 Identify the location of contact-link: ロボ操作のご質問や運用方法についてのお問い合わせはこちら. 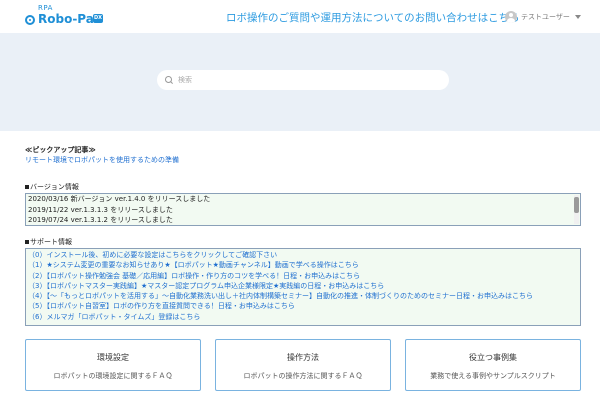
(373, 17).